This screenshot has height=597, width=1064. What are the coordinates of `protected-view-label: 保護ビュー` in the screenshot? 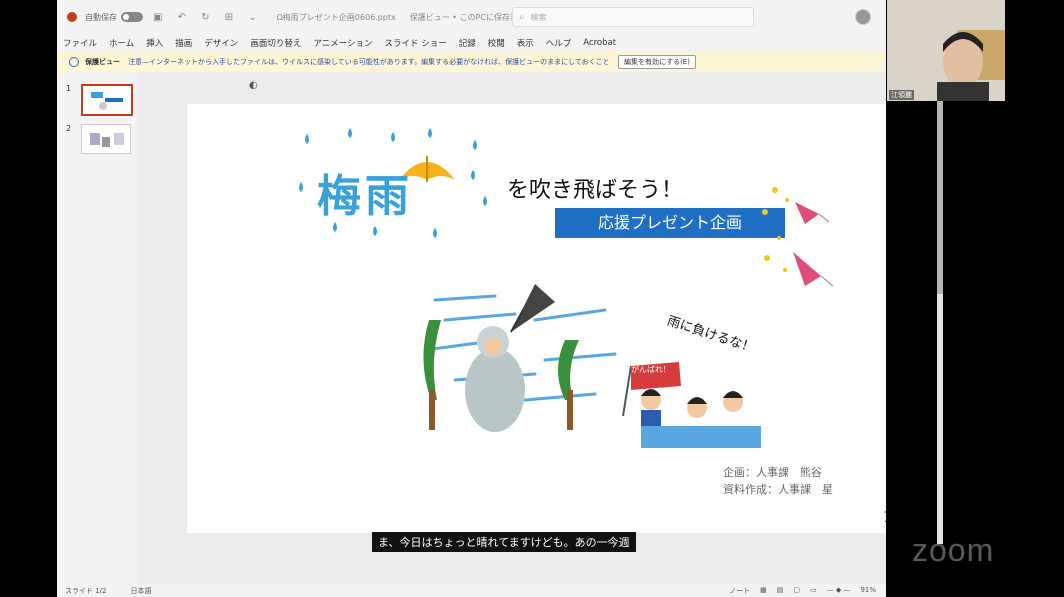 It's located at (102, 62).